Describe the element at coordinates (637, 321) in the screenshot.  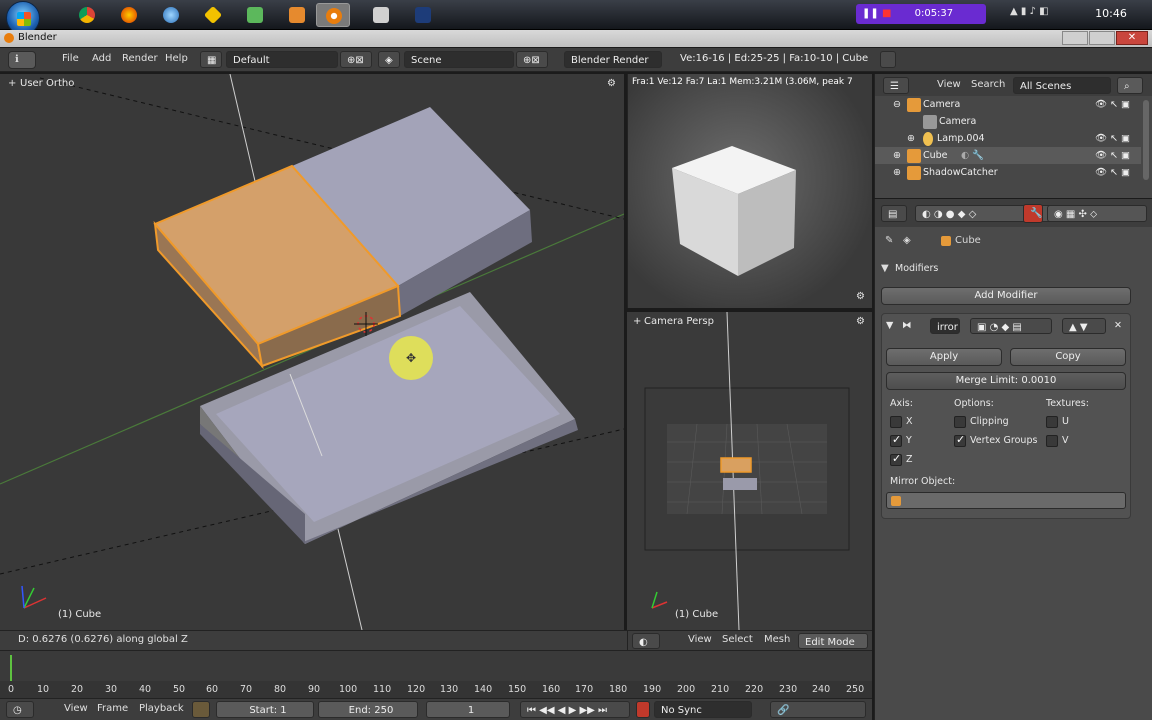
I see `camera-corner-plus: +` at that location.